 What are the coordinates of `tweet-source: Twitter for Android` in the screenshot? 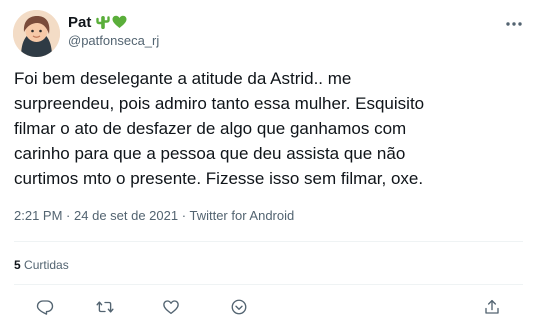 It's located at (241, 215).